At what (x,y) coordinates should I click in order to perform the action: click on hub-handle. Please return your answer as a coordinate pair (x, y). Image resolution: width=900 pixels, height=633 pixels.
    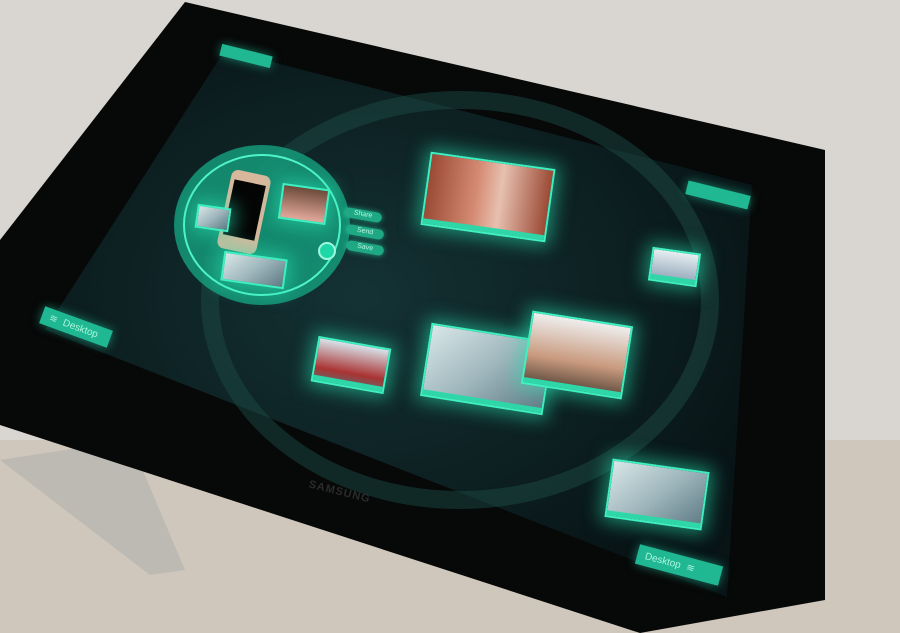
    Looking at the image, I should click on (327, 251).